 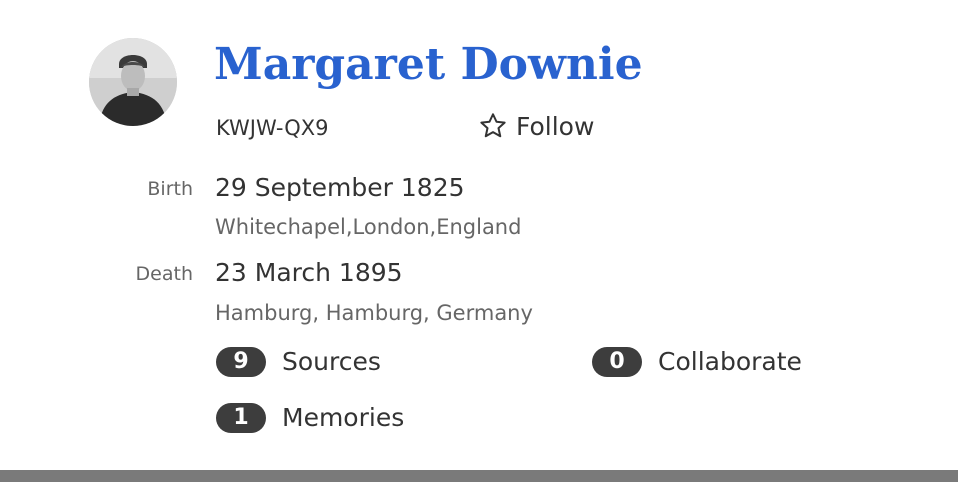 I want to click on death-place: Hamburg, Hamburg, Germany, so click(x=374, y=313).